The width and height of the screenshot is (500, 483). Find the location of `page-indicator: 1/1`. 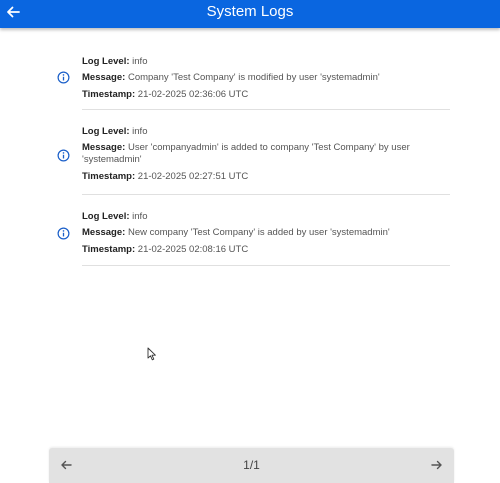

page-indicator: 1/1 is located at coordinates (251, 465).